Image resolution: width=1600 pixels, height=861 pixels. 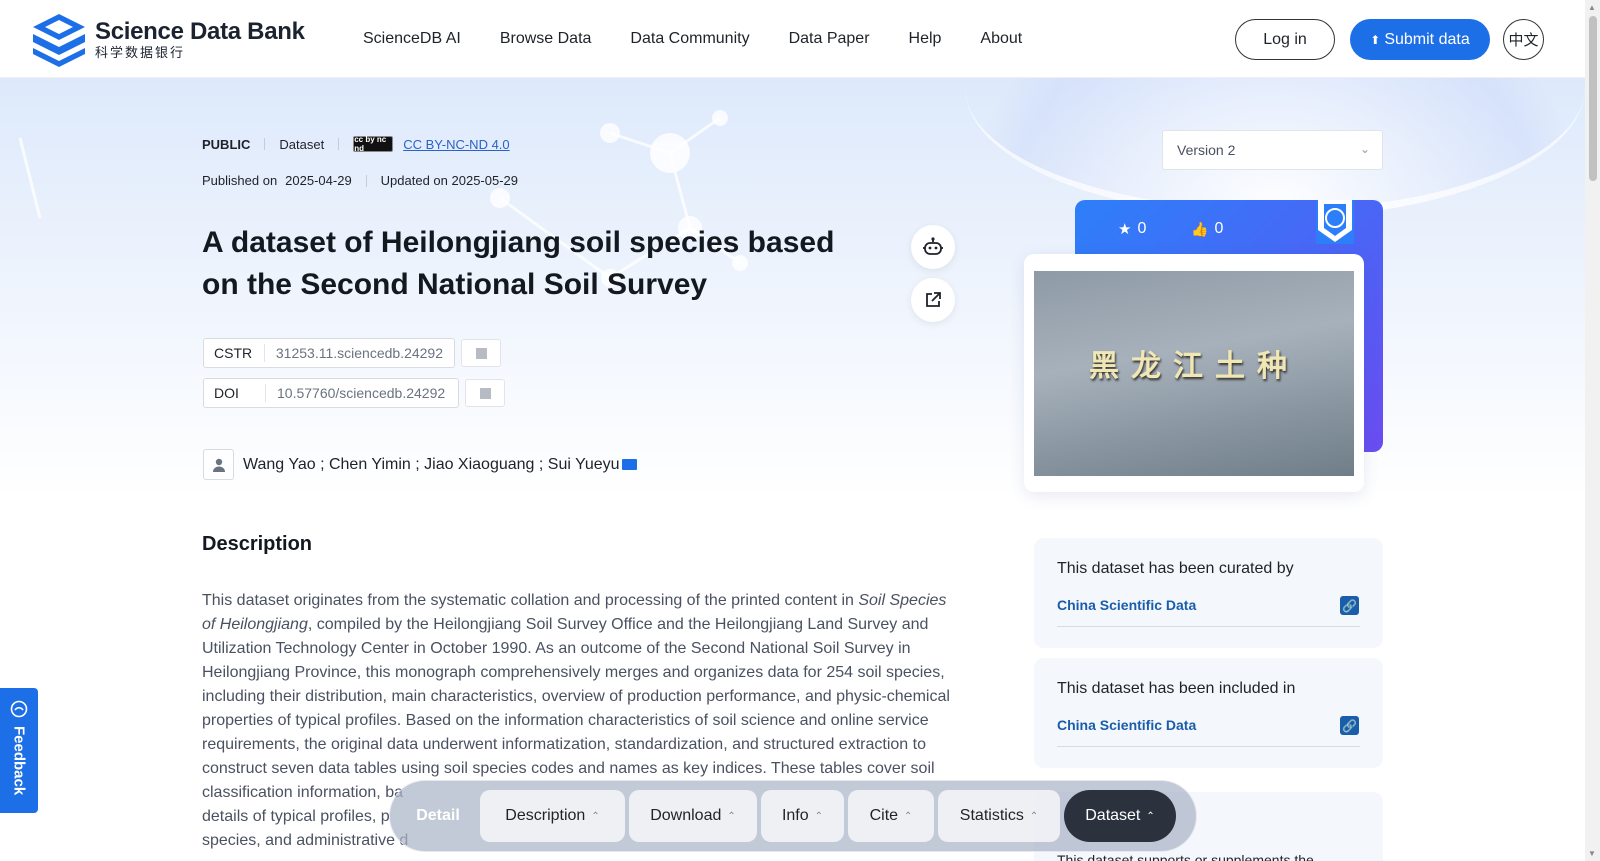 I want to click on thumbs-up-icon: 👍, so click(x=1200, y=228).